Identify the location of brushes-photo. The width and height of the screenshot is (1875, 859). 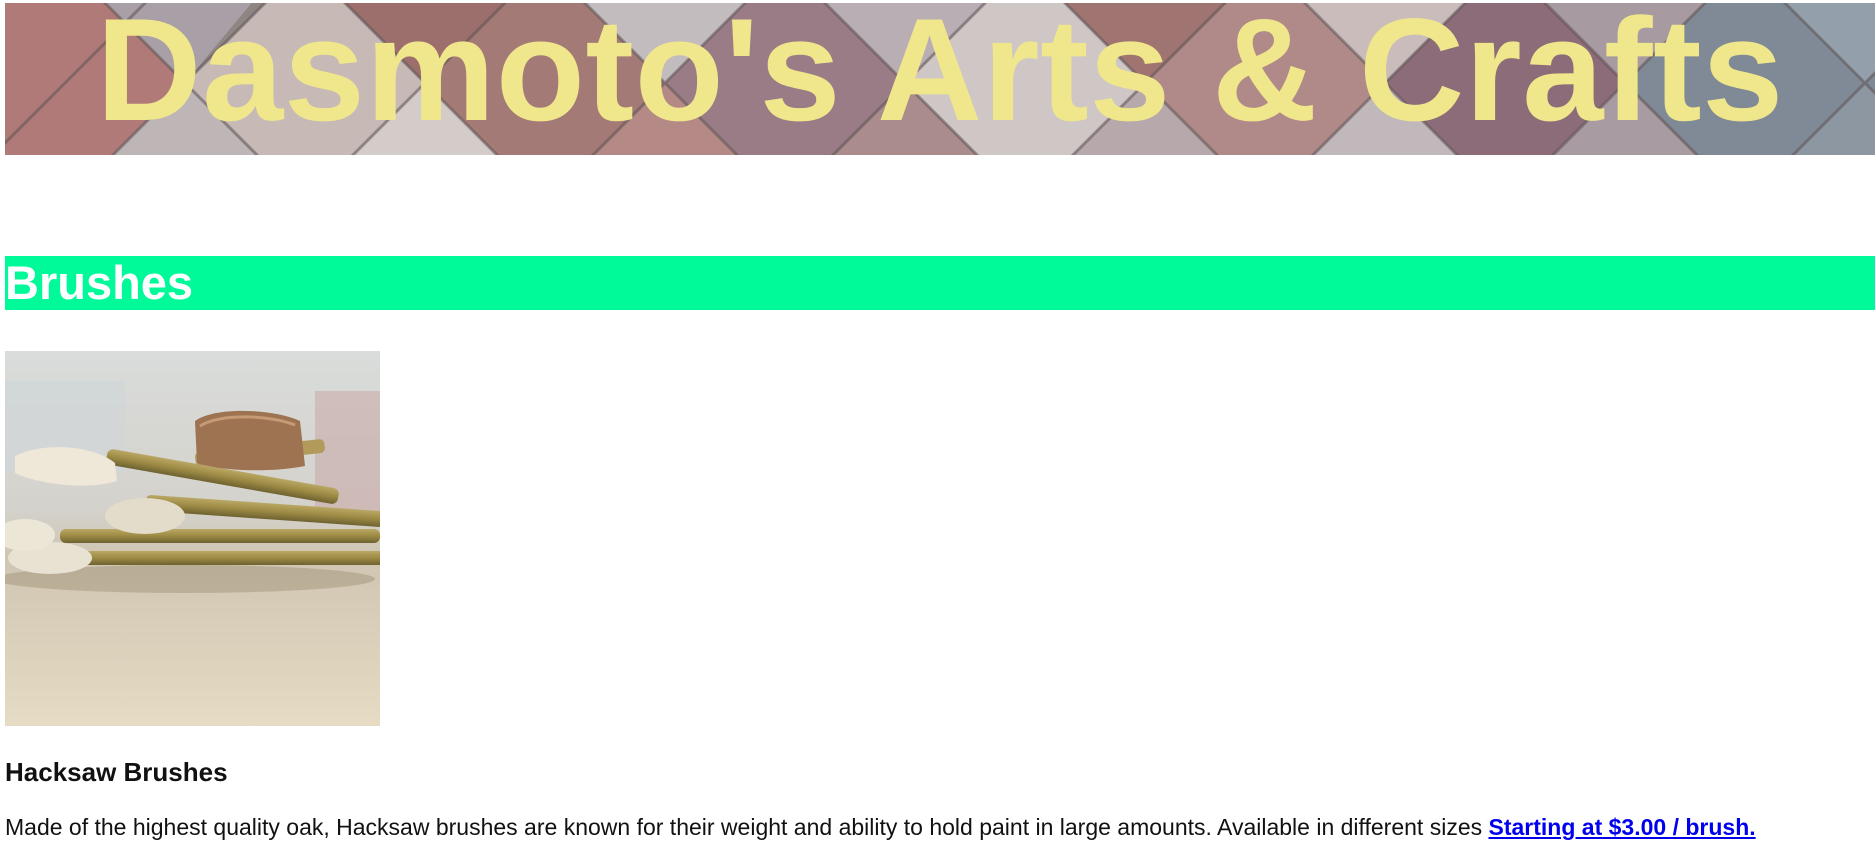
(192, 538).